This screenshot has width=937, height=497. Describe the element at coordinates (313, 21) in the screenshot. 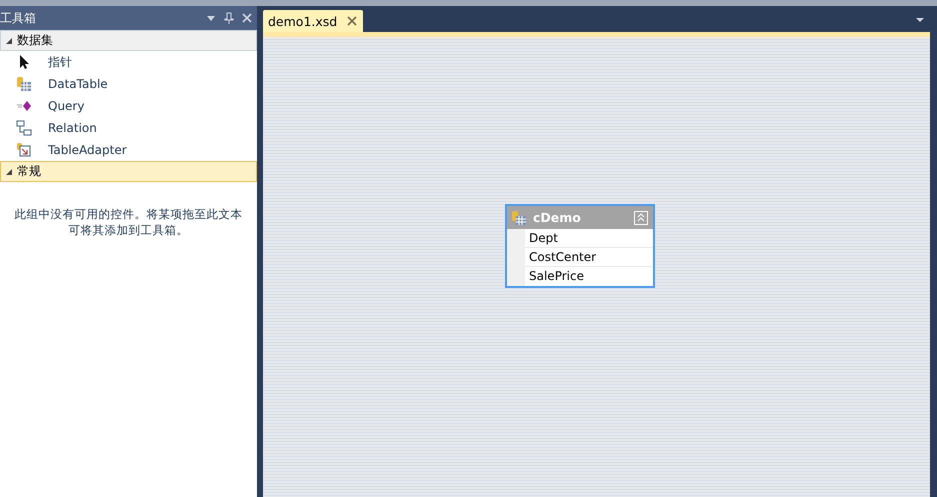

I see `document-tab: demo1.xsd` at that location.